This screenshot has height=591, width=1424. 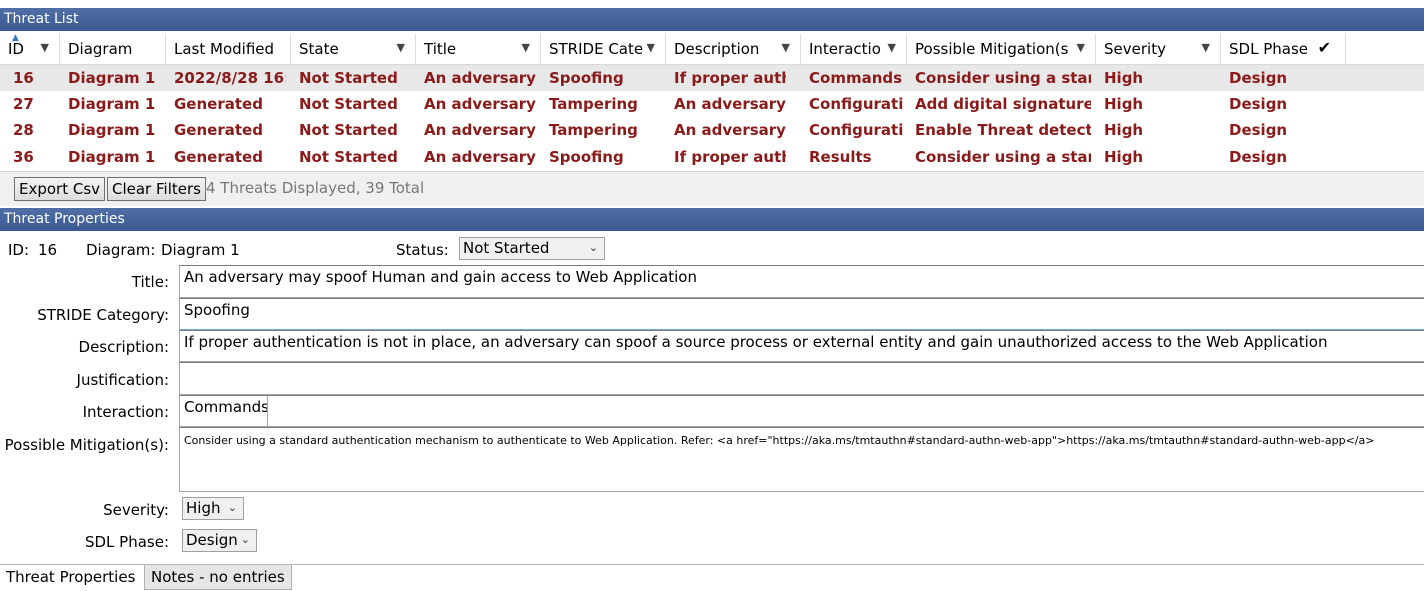 I want to click on status-select: Not Started ⌄, so click(x=532, y=248).